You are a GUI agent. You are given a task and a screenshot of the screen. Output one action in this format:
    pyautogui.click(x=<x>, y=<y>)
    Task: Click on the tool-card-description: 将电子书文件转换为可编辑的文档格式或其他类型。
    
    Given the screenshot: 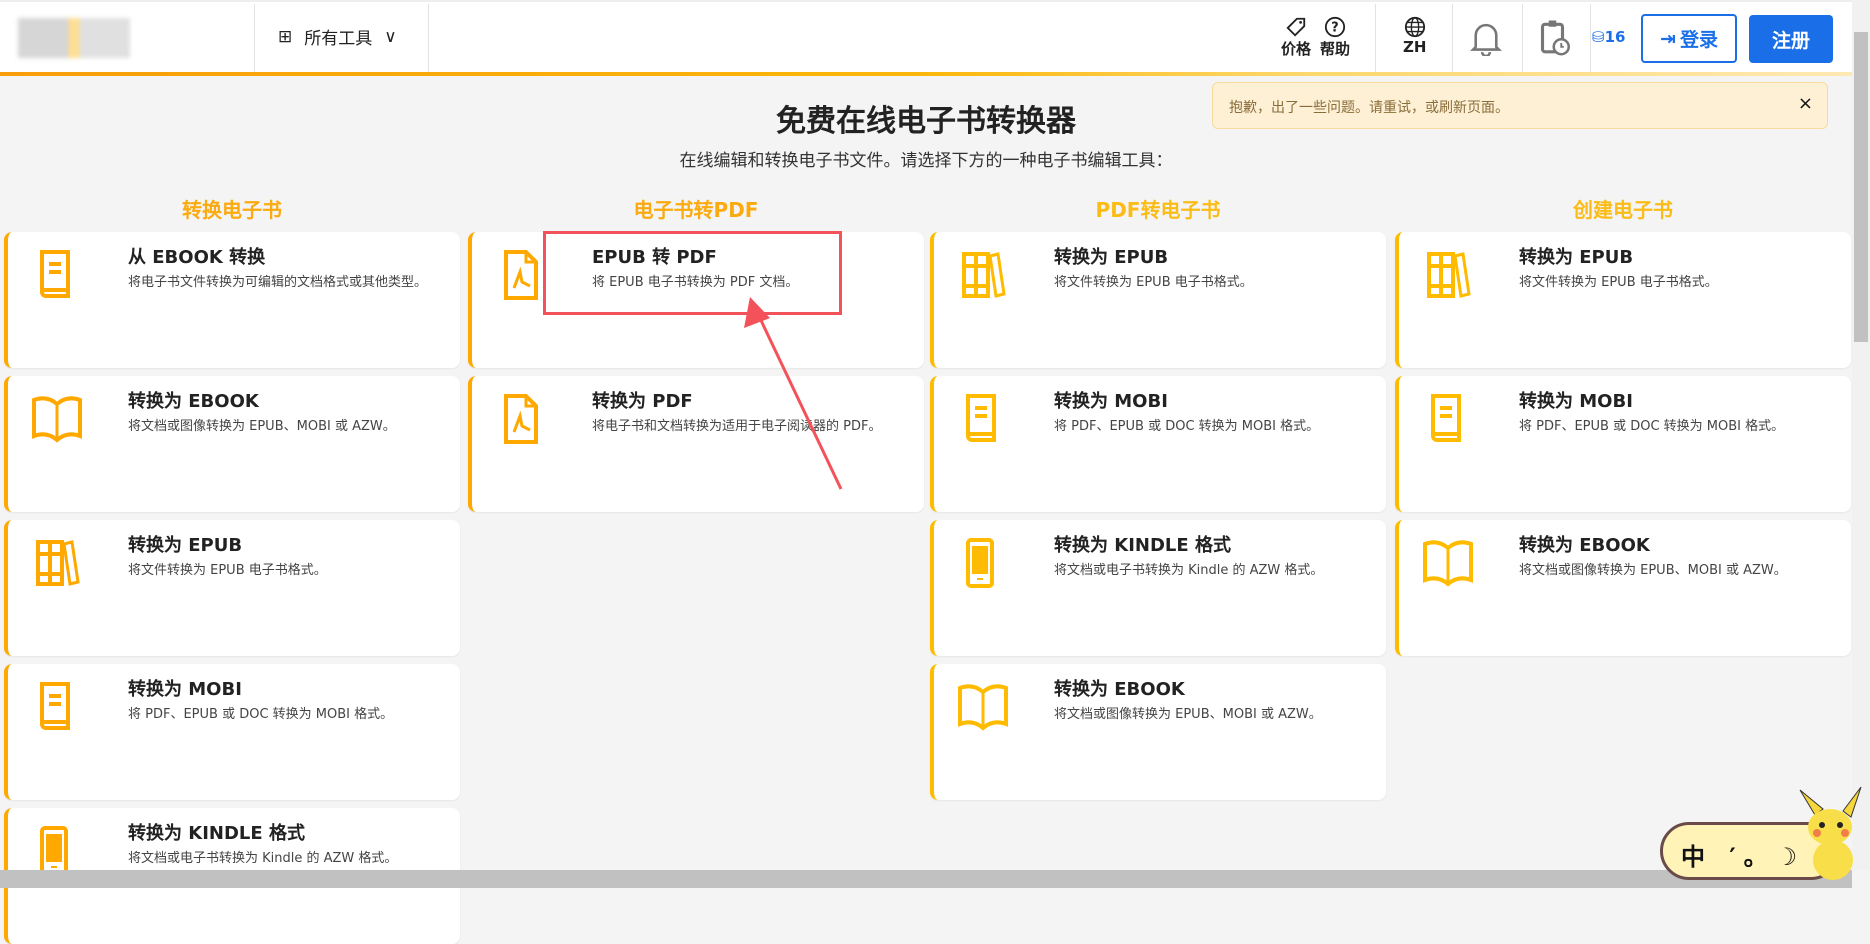 What is the action you would take?
    pyautogui.click(x=278, y=282)
    